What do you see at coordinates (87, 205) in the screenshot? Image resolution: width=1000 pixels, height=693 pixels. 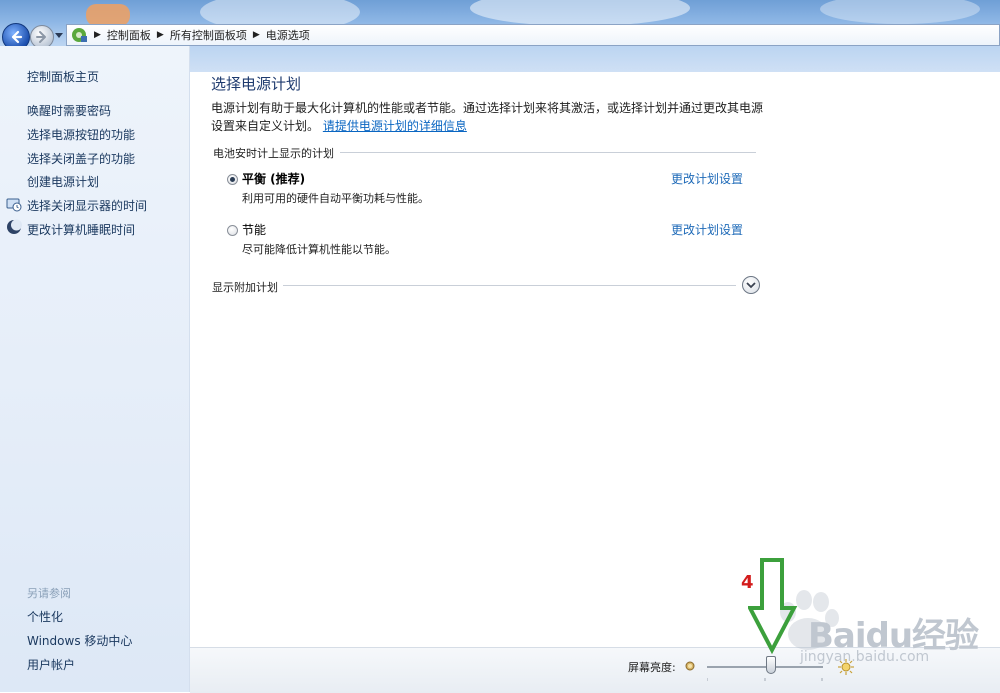 I see `sidebar-link-display-off: 选择关闭显示器的时间` at bounding box center [87, 205].